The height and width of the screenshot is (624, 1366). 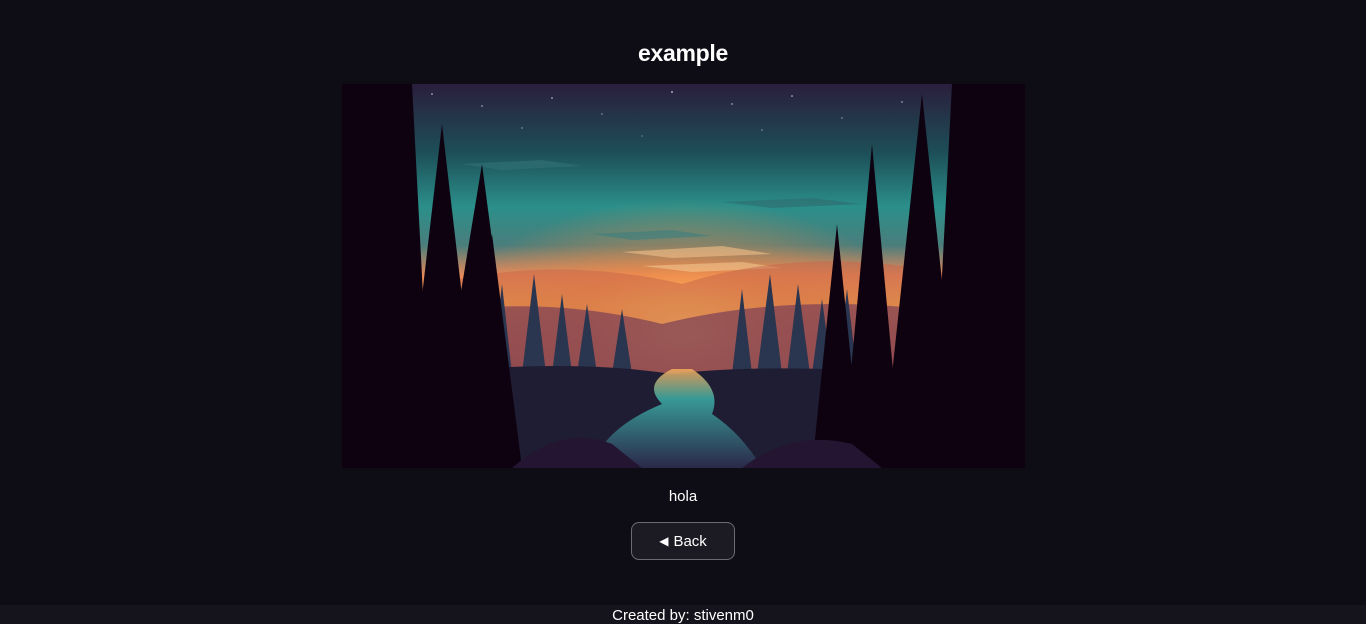 I want to click on page-title: example, so click(x=683, y=53).